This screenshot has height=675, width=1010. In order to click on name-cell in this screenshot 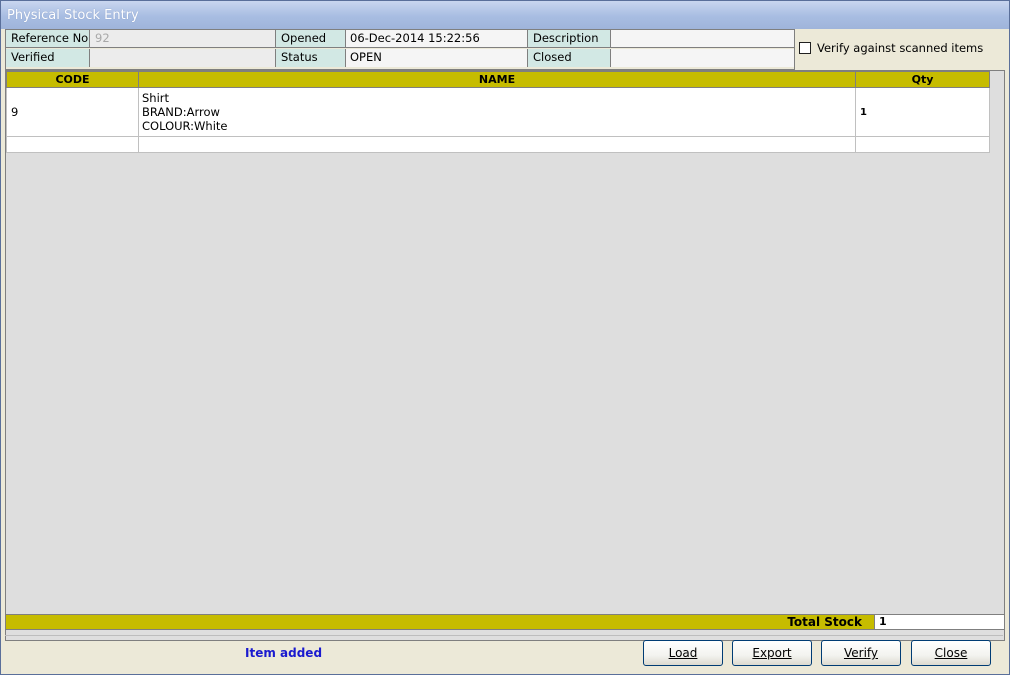, I will do `click(497, 144)`.